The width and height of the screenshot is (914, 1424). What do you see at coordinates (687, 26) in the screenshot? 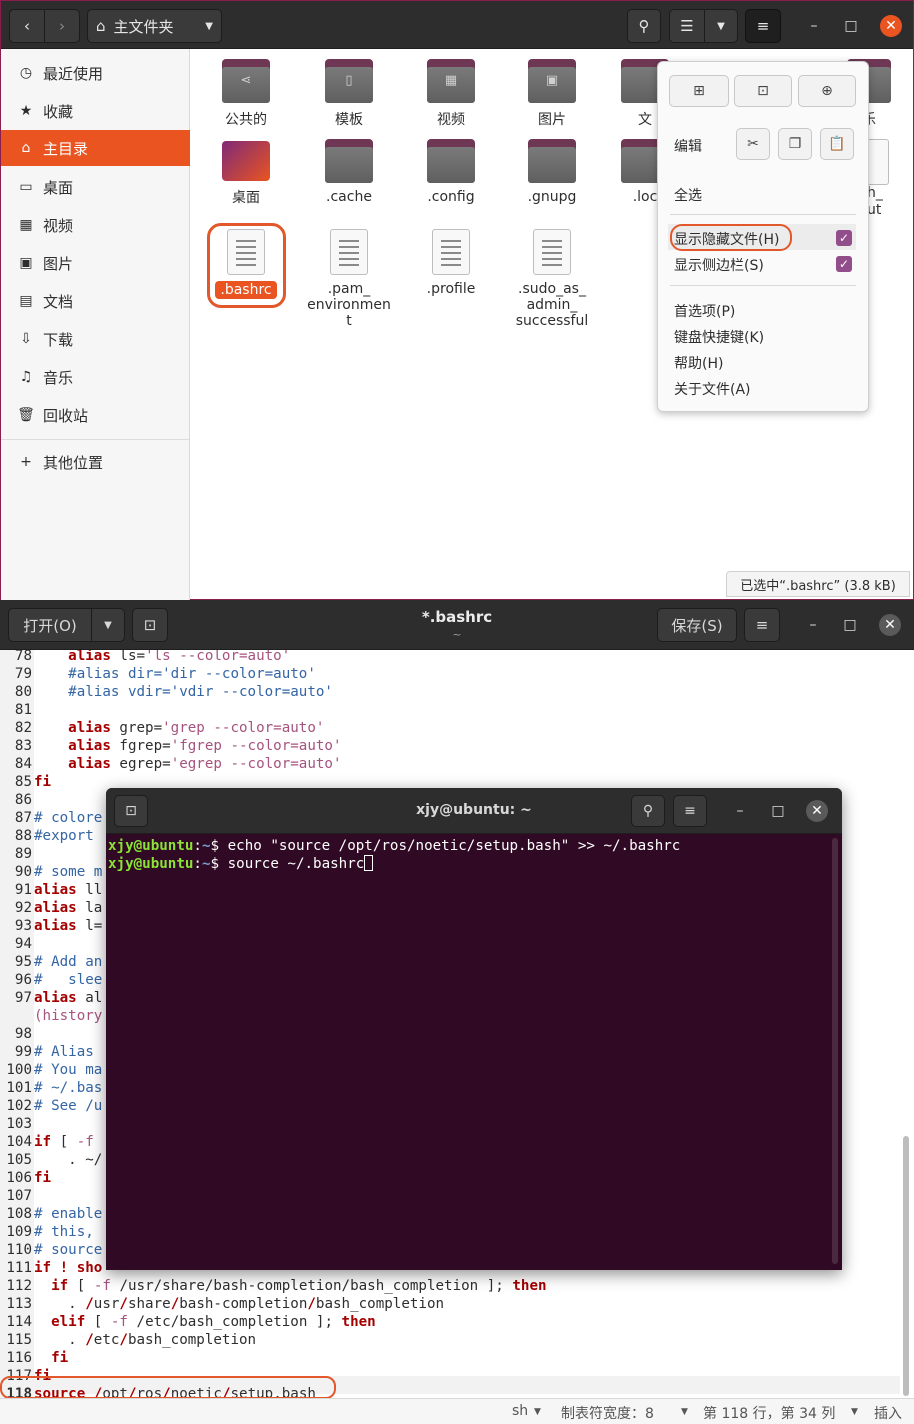
I see `view-list-button: ☰` at bounding box center [687, 26].